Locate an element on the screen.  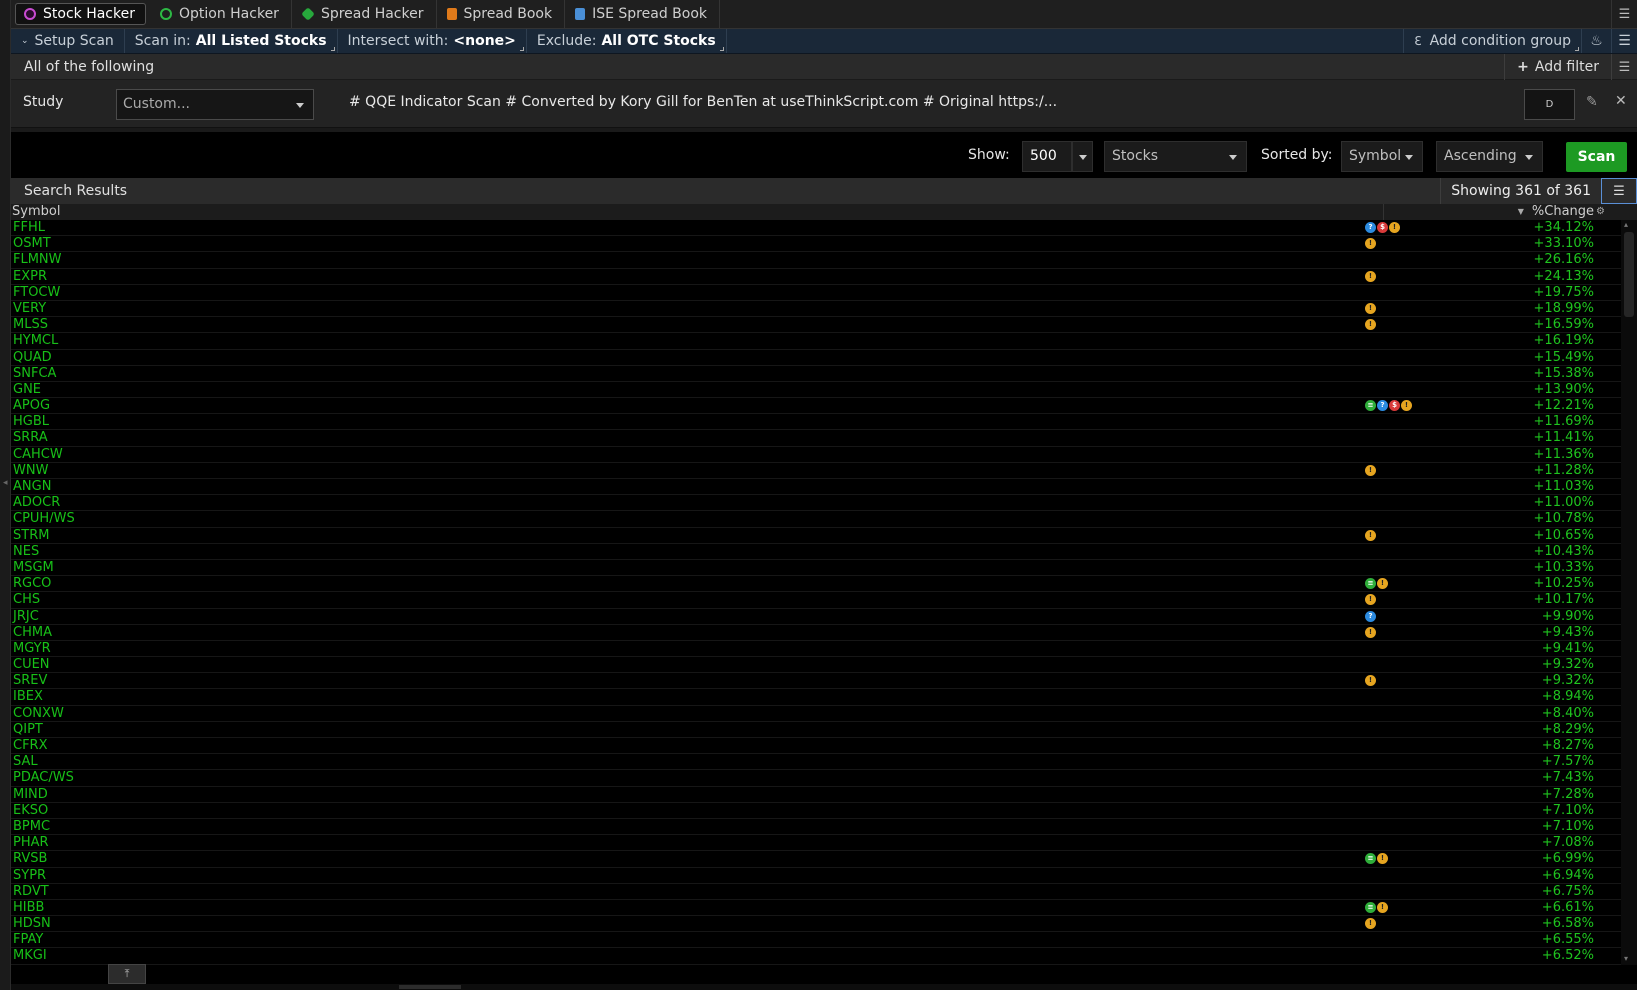
table-row: SAL +7.57% is located at coordinates (824, 762).